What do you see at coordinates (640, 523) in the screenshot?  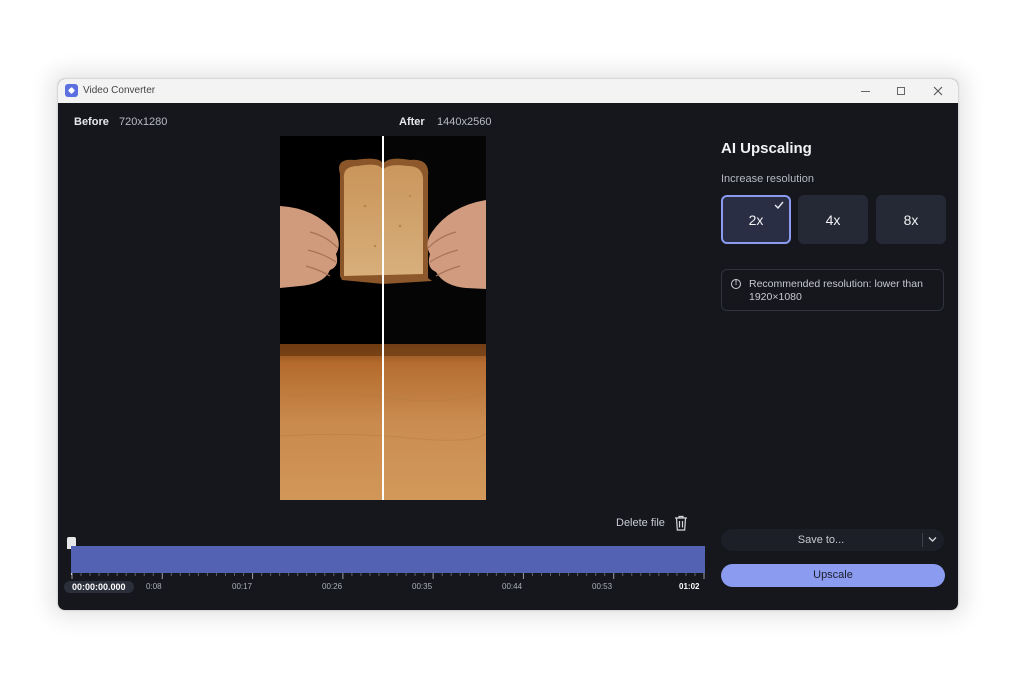 I see `delete-file-label: Delete file` at bounding box center [640, 523].